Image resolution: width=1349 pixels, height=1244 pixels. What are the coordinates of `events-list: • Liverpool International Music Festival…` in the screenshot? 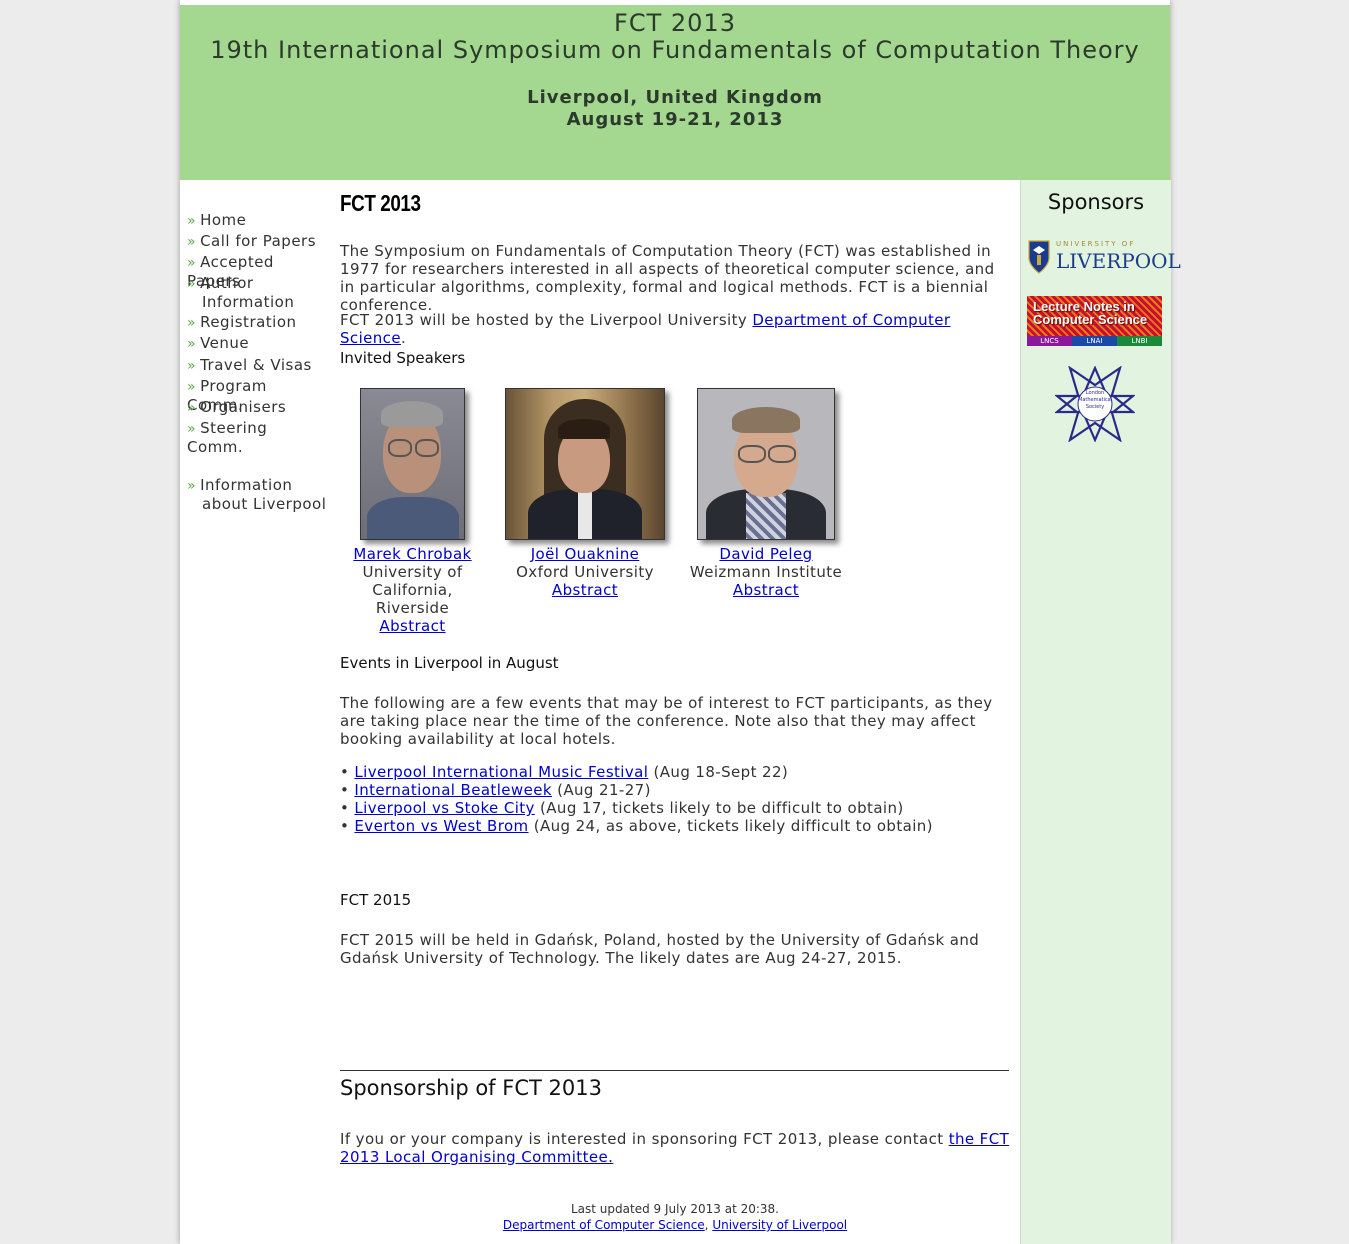 It's located at (675, 799).